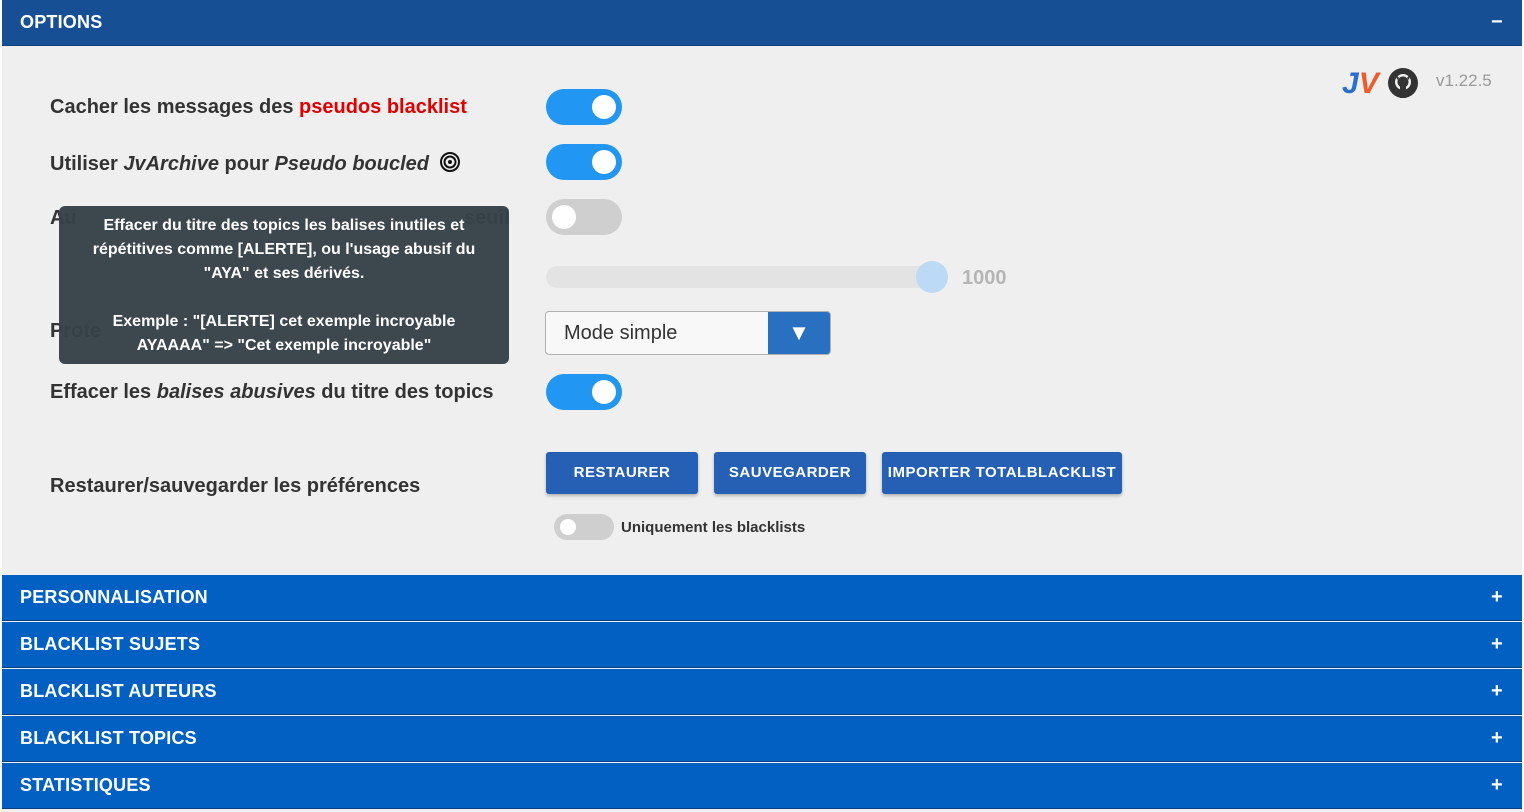 Image resolution: width=1524 pixels, height=812 pixels. Describe the element at coordinates (762, 739) in the screenshot. I see `blacklist-topics-header: BLACKLIST TOPICS +` at that location.